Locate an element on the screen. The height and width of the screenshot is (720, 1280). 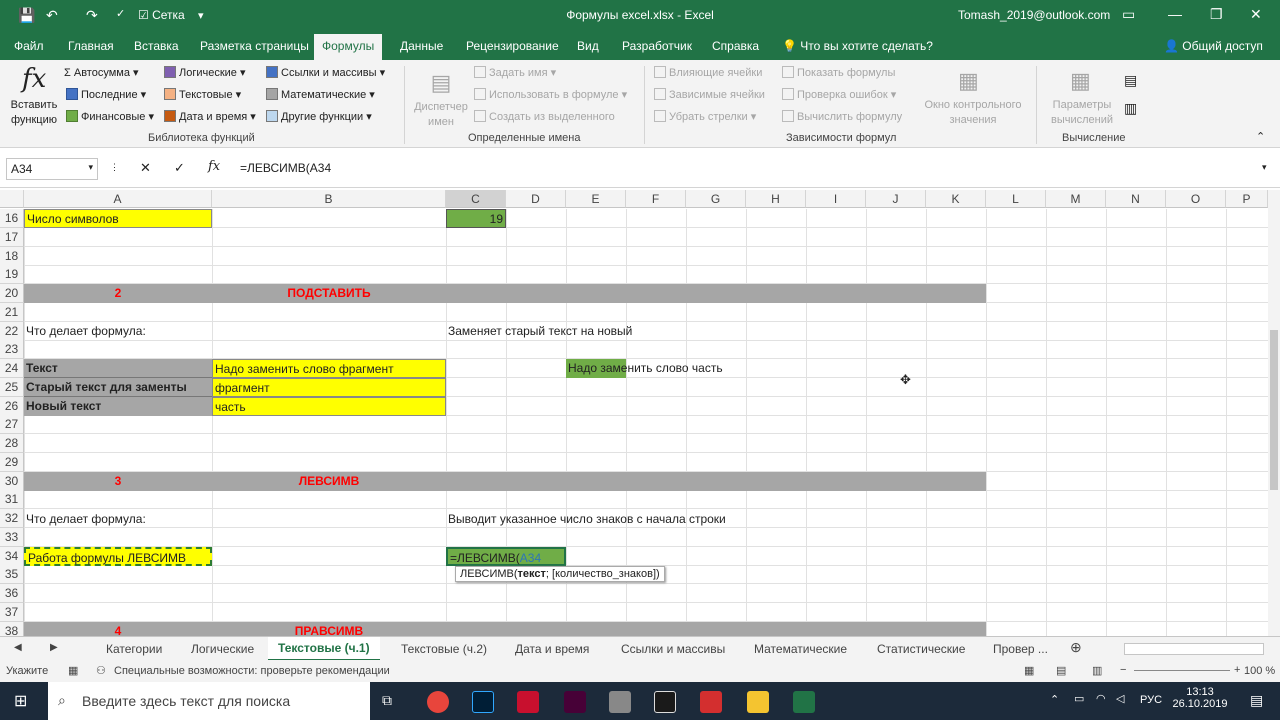
row-header: 20 is located at coordinates (12, 293).